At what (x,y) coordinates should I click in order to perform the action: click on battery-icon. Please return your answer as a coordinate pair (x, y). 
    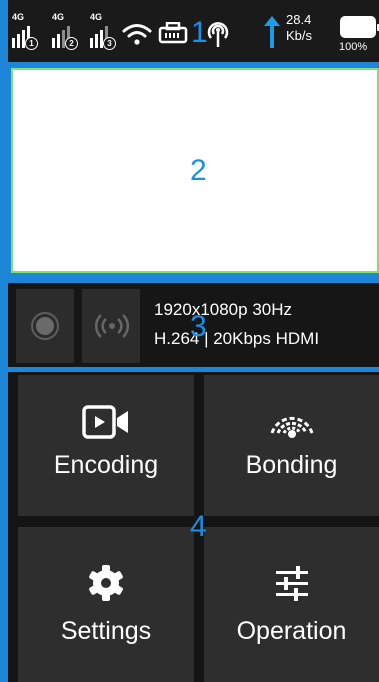
    Looking at the image, I should click on (359, 27).